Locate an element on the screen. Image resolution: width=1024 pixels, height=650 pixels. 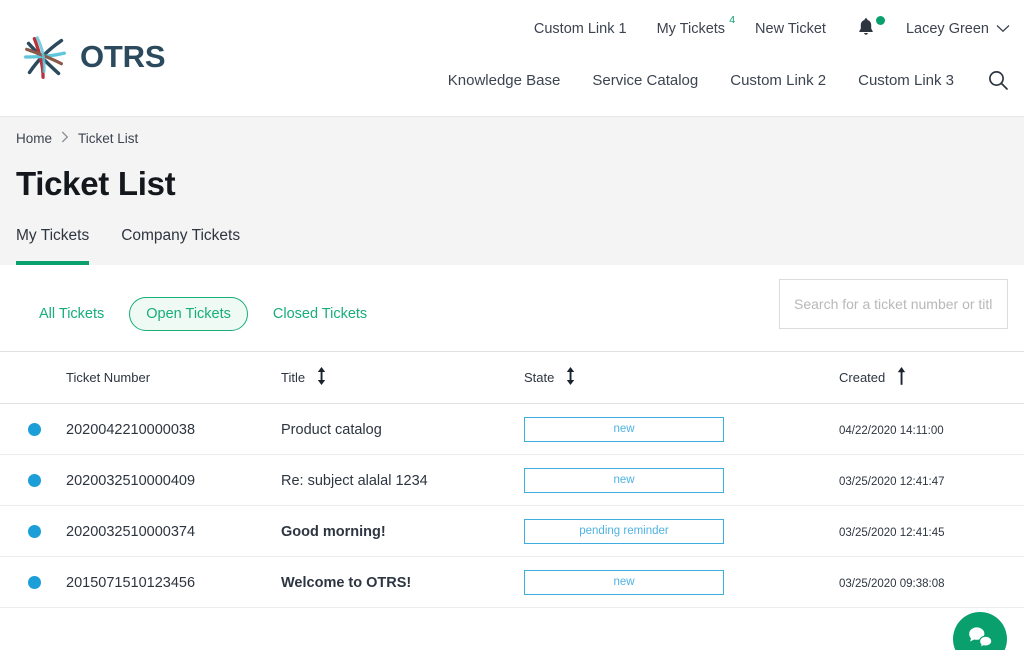
logo: OTRS is located at coordinates (91, 57).